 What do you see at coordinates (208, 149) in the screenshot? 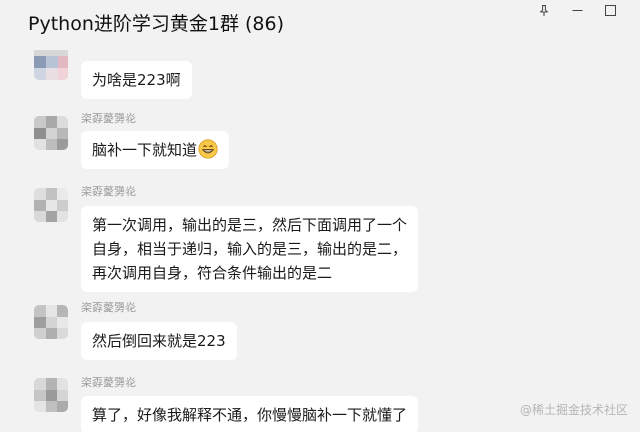
I see `grinning-face-icon` at bounding box center [208, 149].